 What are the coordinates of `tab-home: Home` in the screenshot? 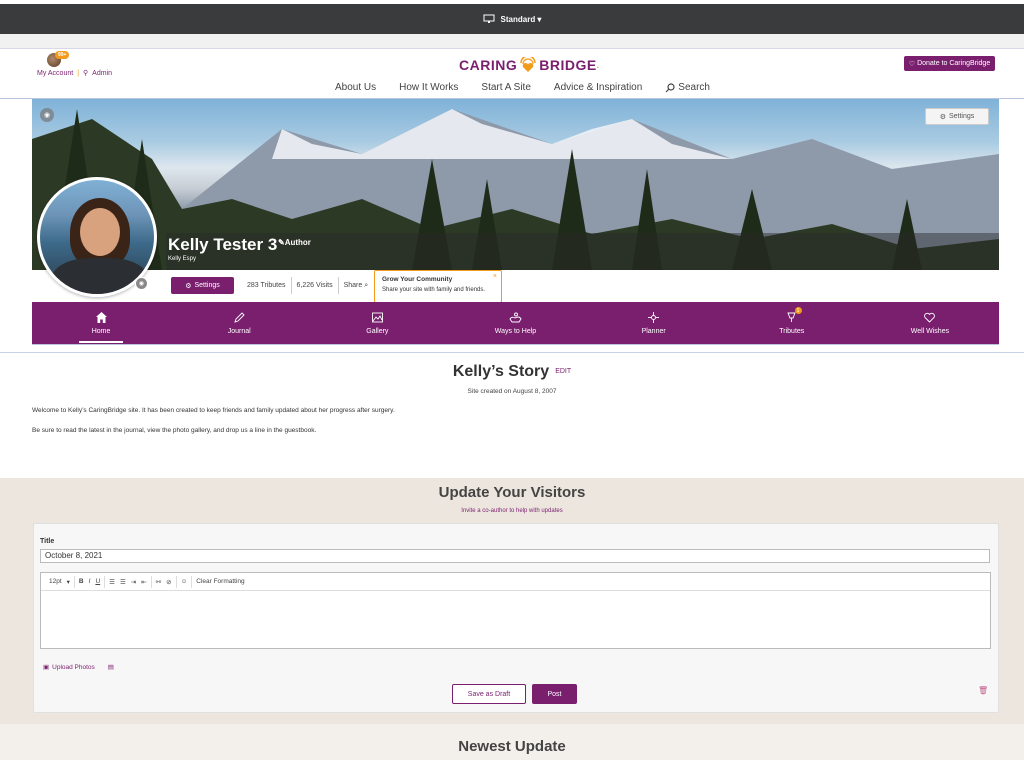 It's located at (101, 323).